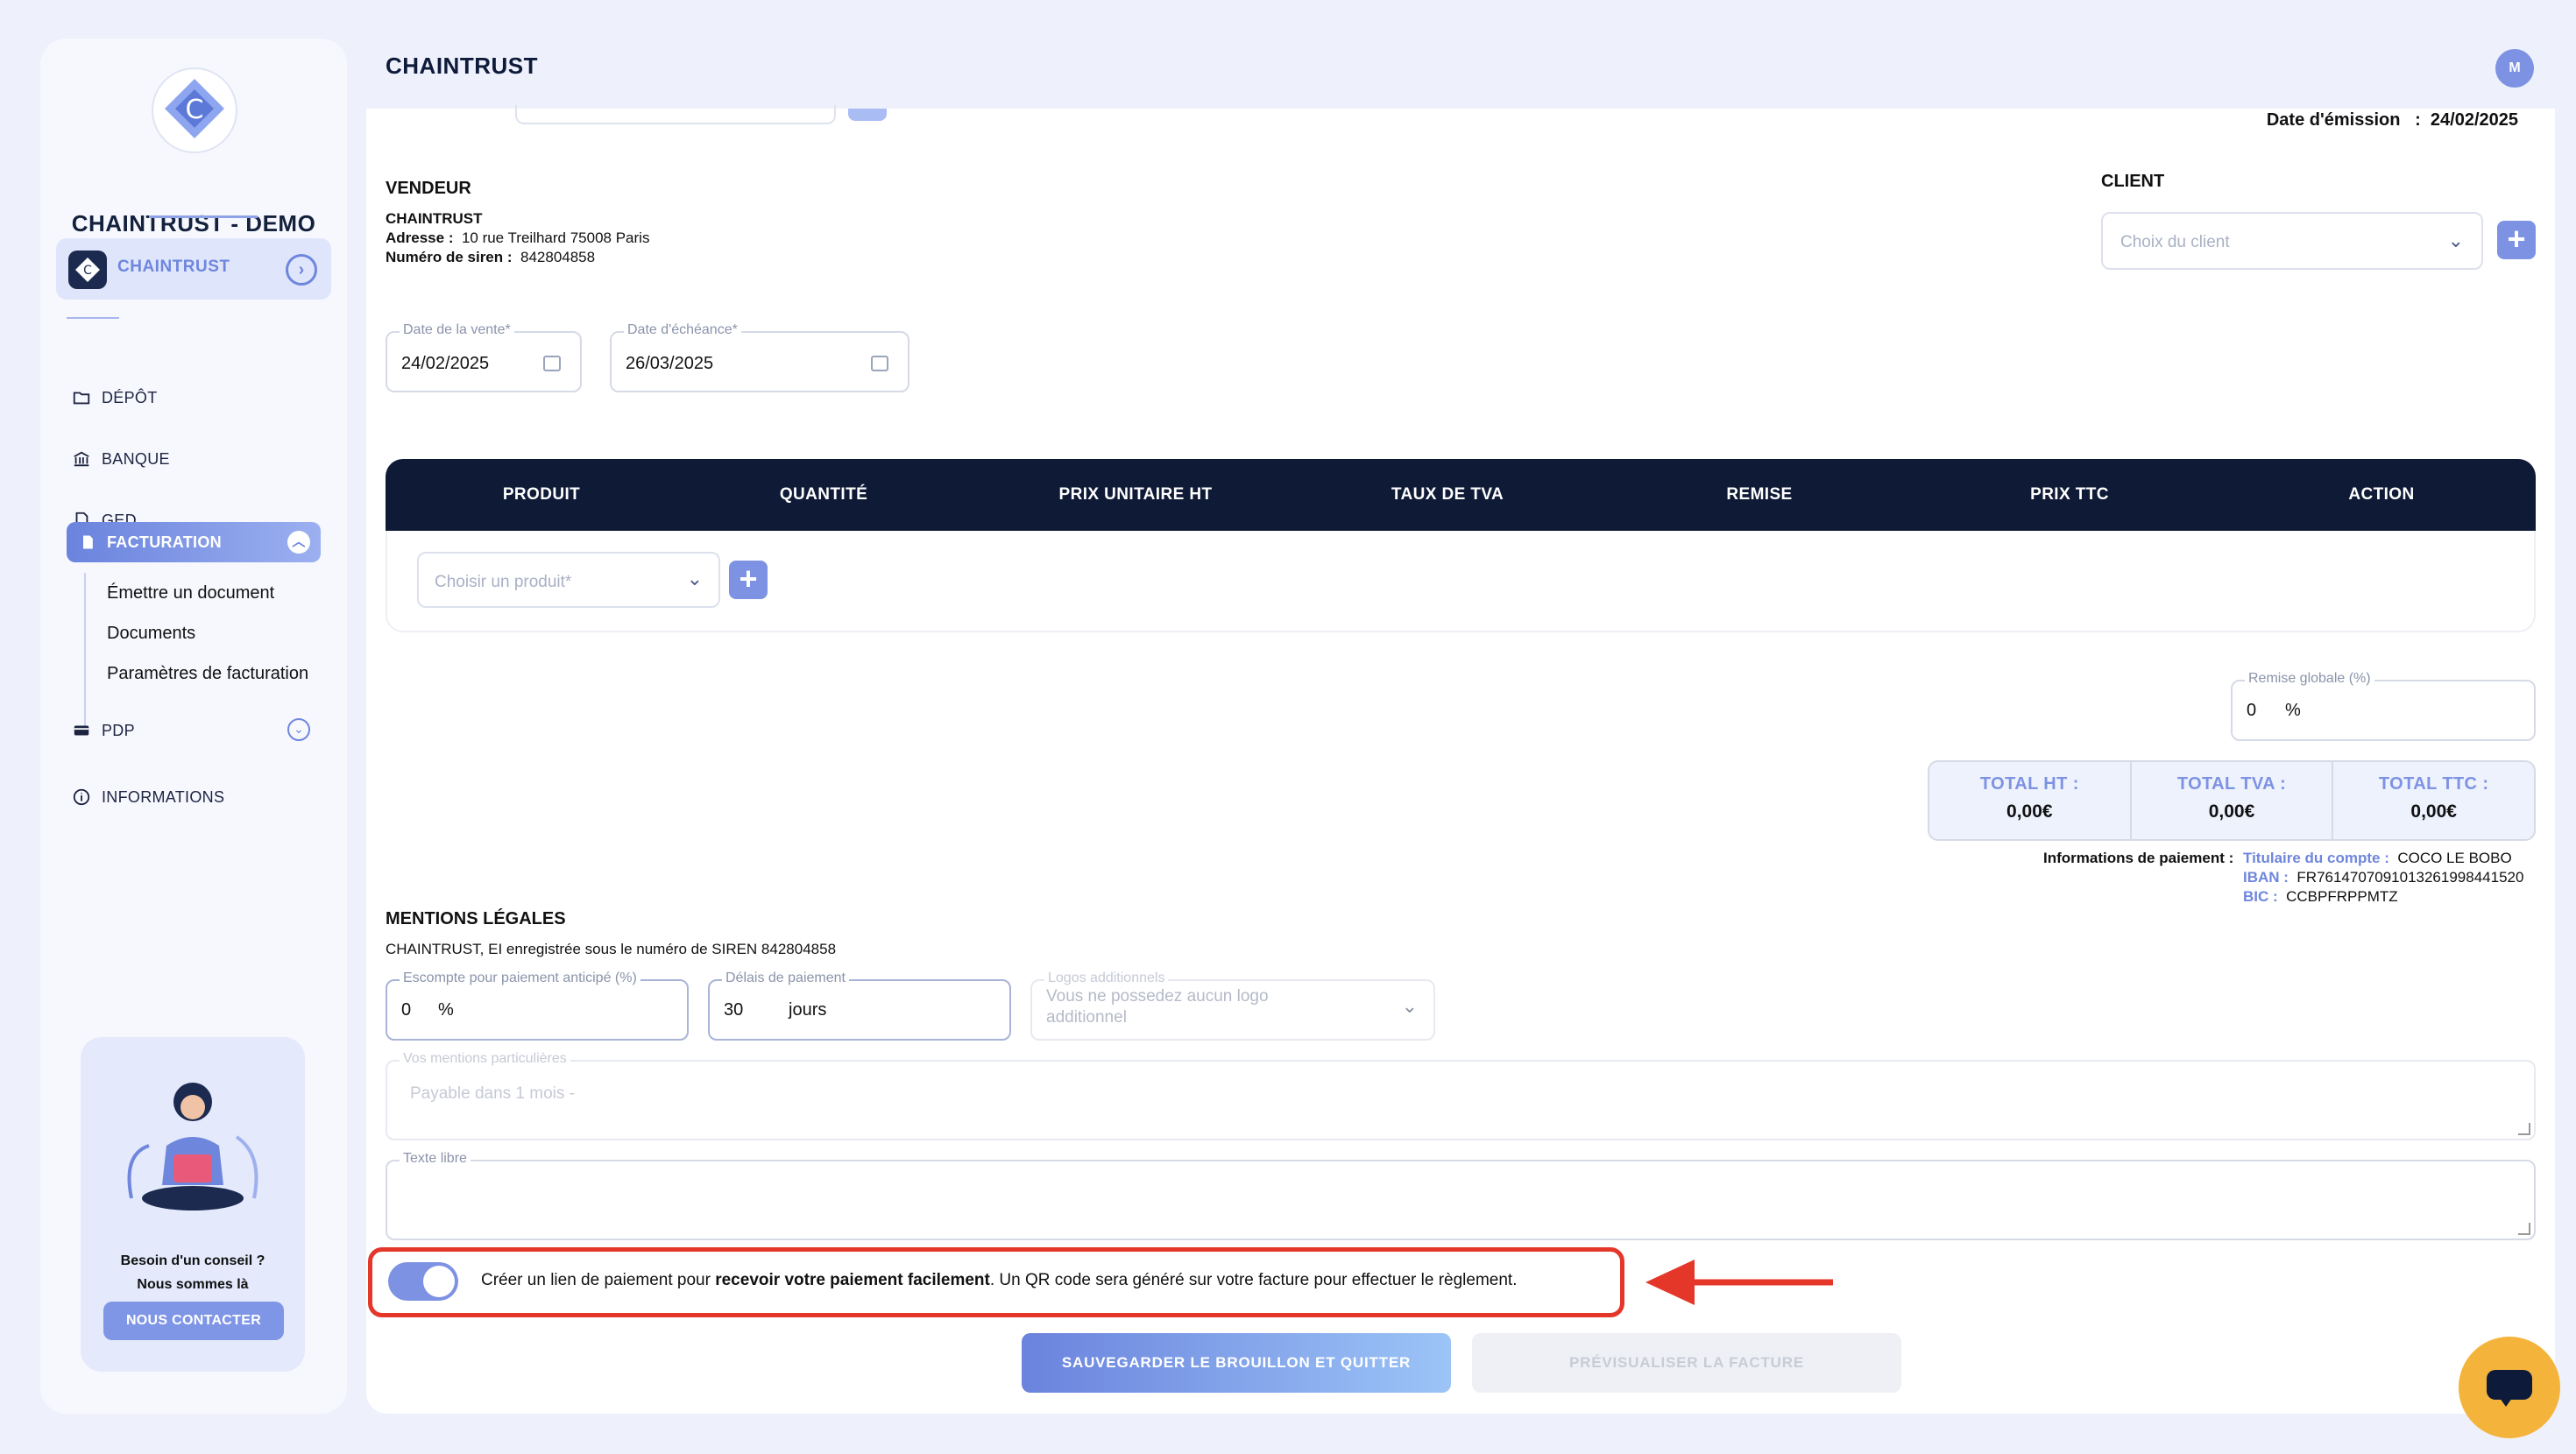 The image size is (2576, 1454). I want to click on chevron-up-icon: ︿, so click(298, 542).